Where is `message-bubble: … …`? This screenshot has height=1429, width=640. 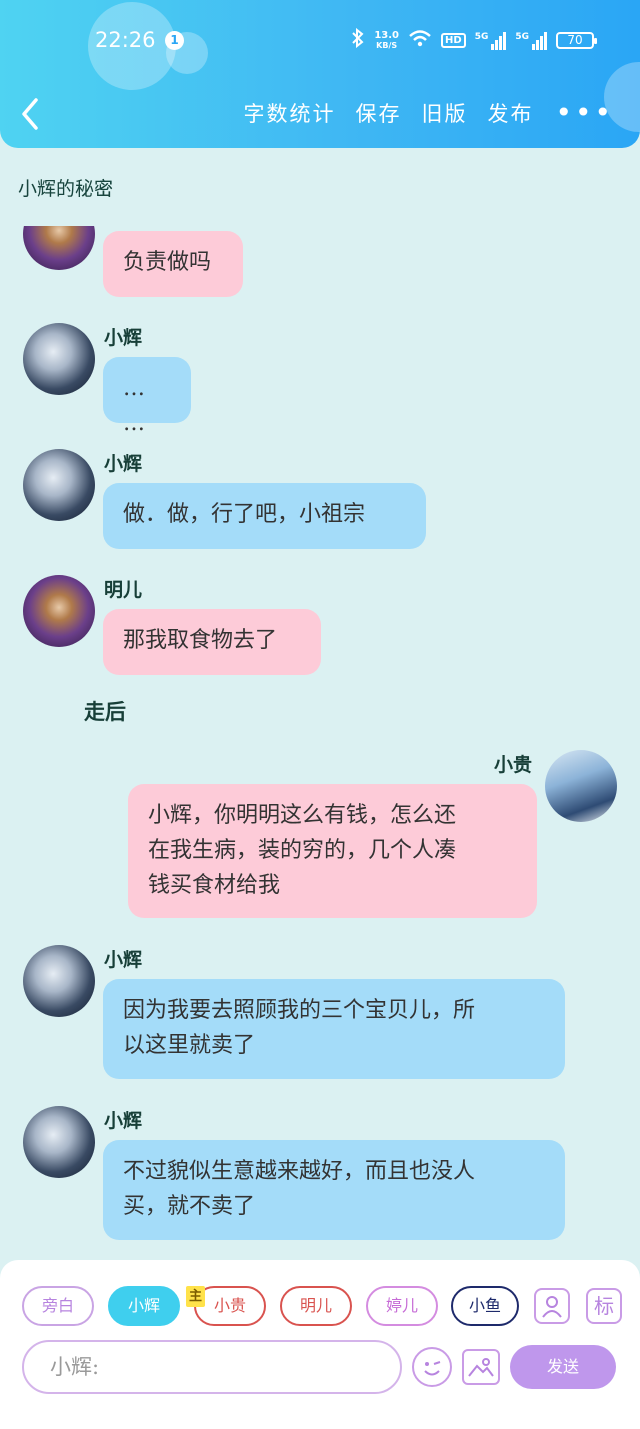
message-bubble: … … is located at coordinates (147, 396).